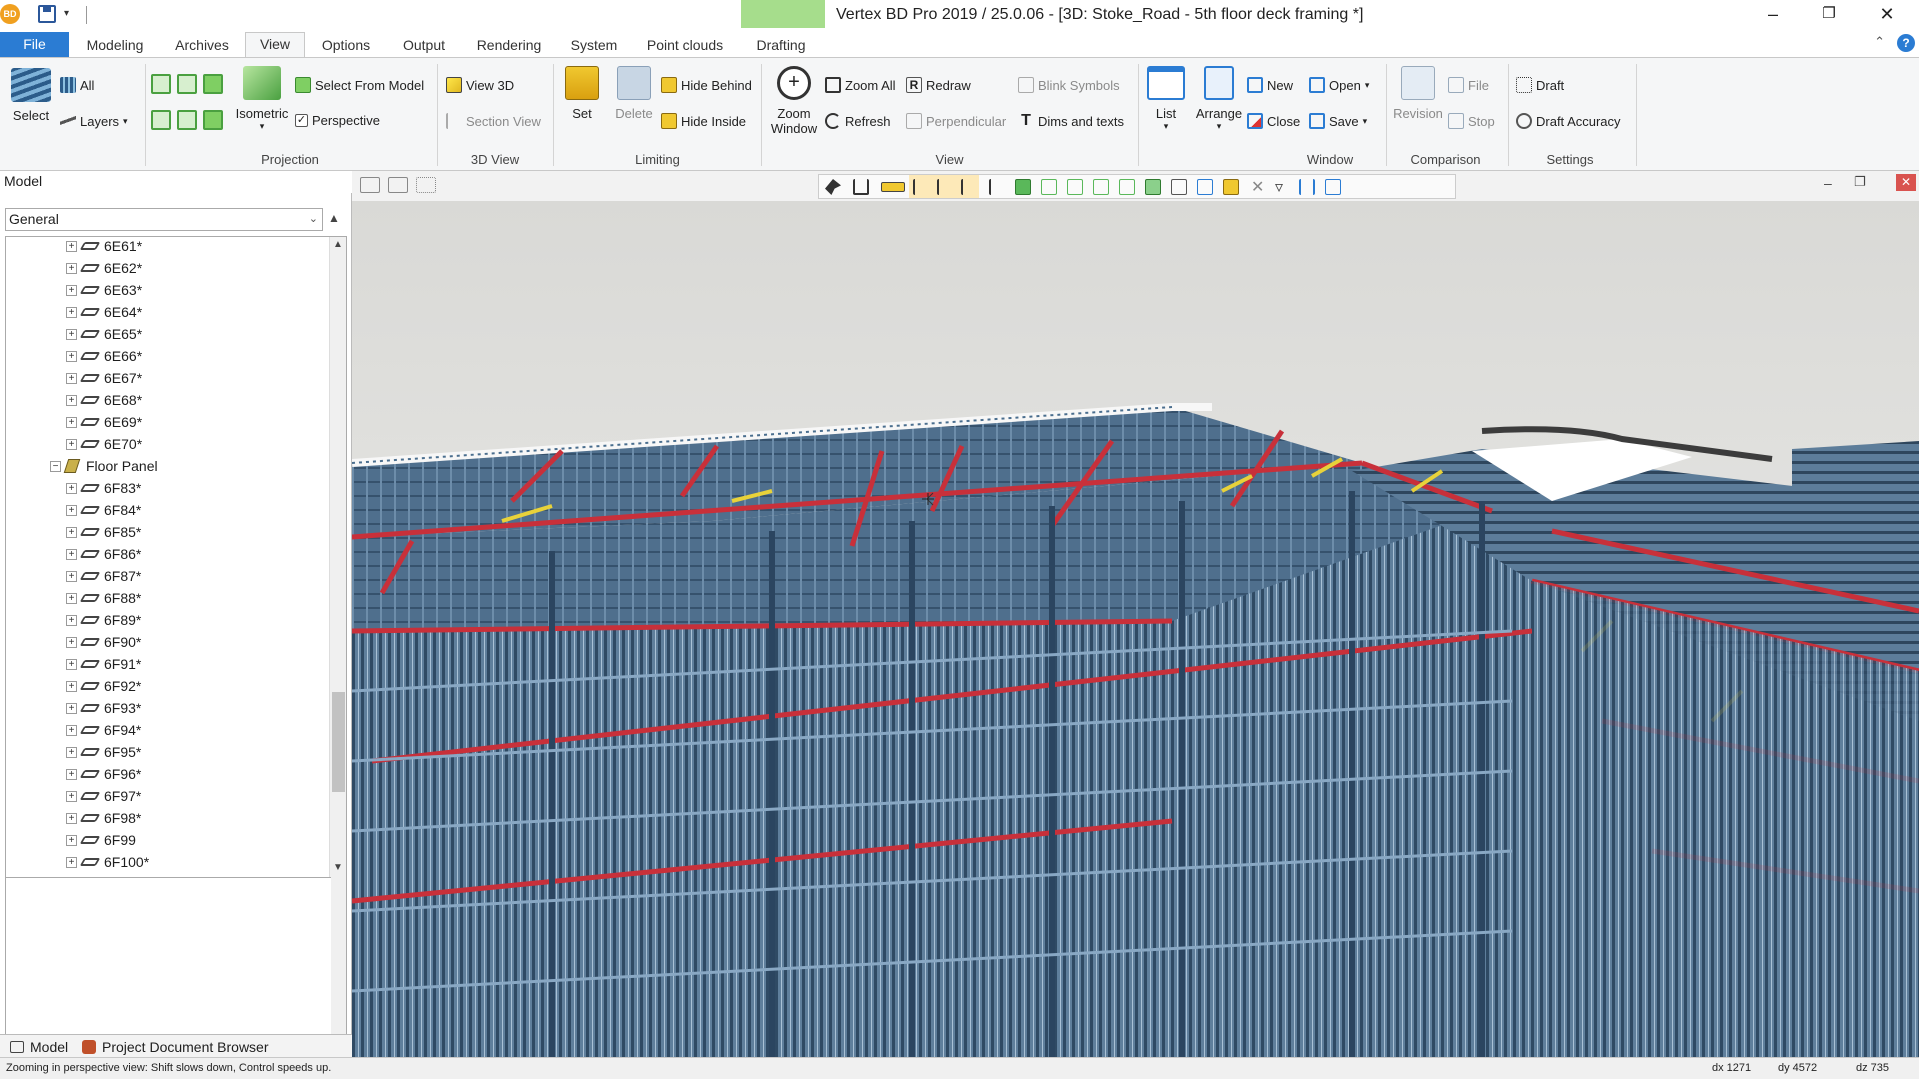 The height and width of the screenshot is (1079, 1919). I want to click on snap-midpoint-icon, so click(945, 187).